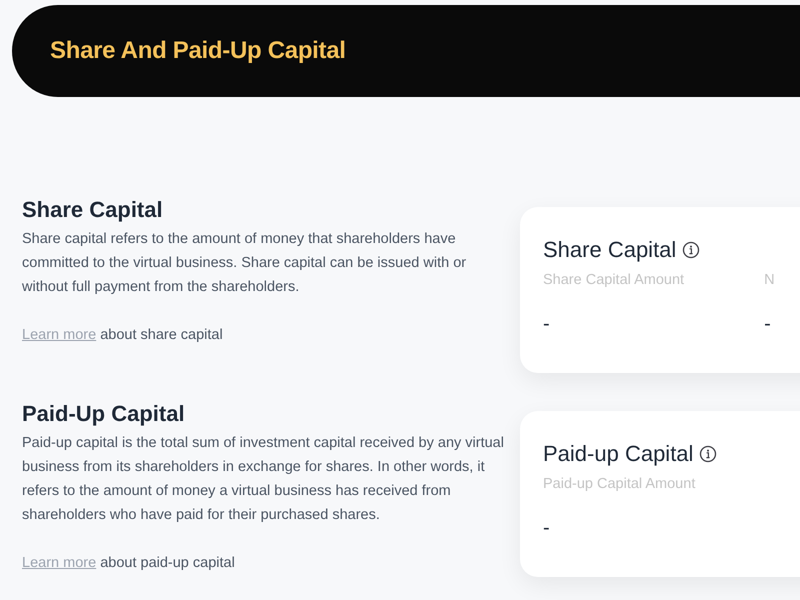  What do you see at coordinates (104, 414) in the screenshot?
I see `section-heading: Paid-Up Capital` at bounding box center [104, 414].